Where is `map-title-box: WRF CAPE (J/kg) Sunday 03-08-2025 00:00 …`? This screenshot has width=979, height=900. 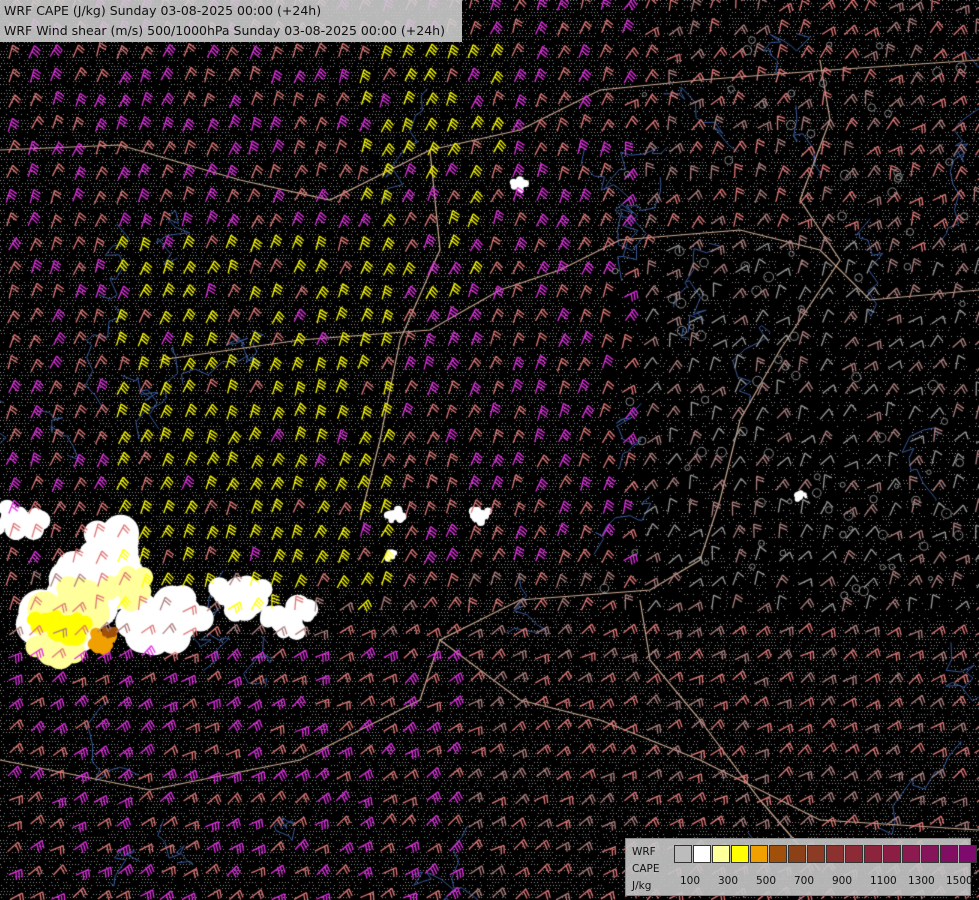
map-title-box: WRF CAPE (J/kg) Sunday 03-08-2025 00:00 … is located at coordinates (231, 21).